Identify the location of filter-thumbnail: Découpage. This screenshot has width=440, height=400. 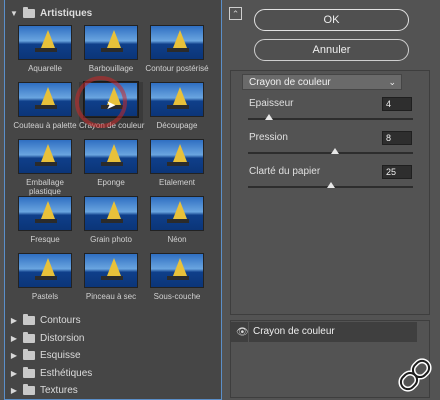
(177, 106).